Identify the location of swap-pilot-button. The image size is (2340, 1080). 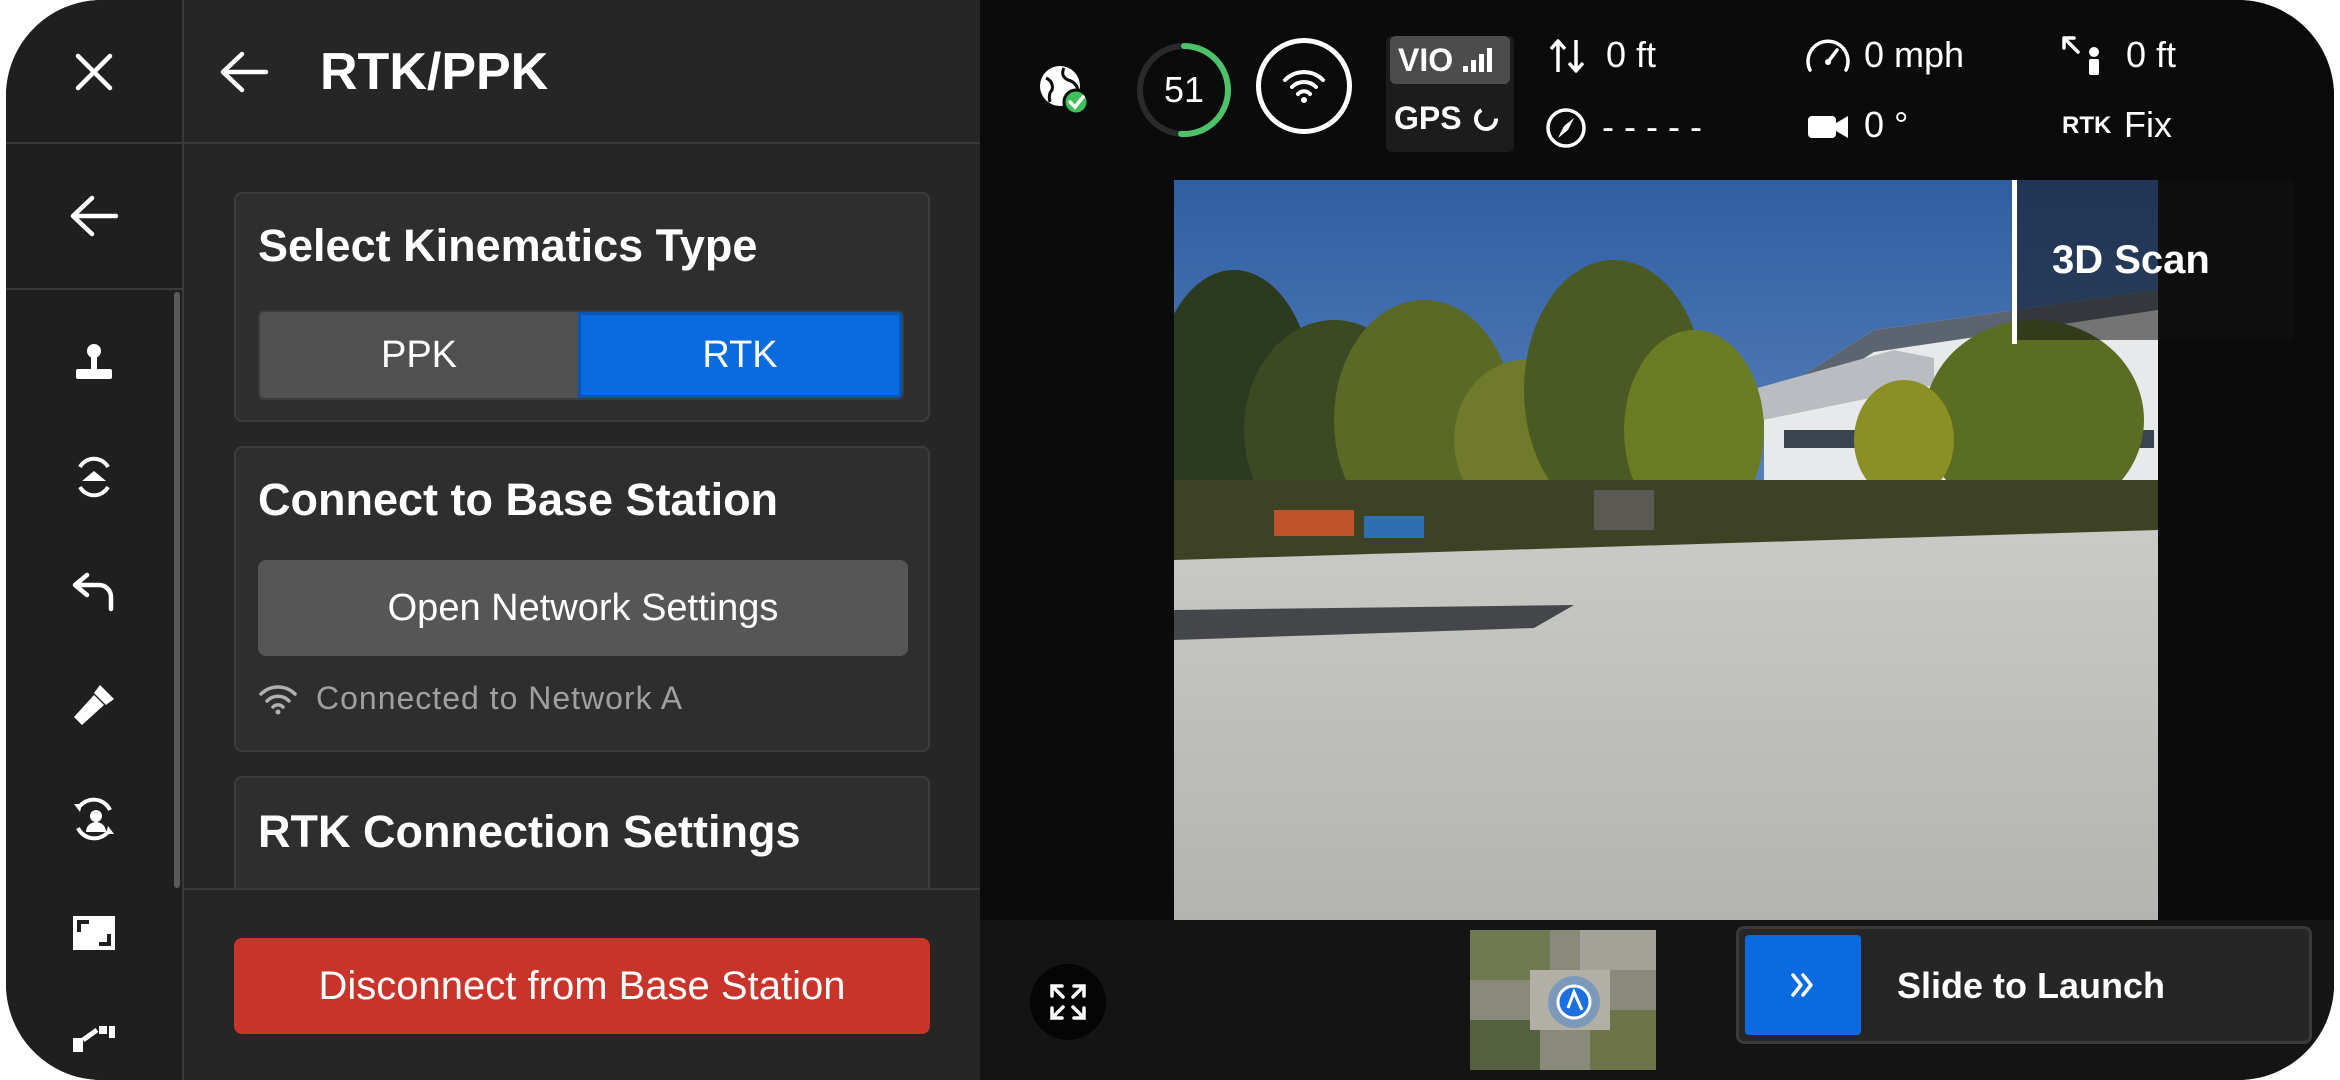
(94, 819).